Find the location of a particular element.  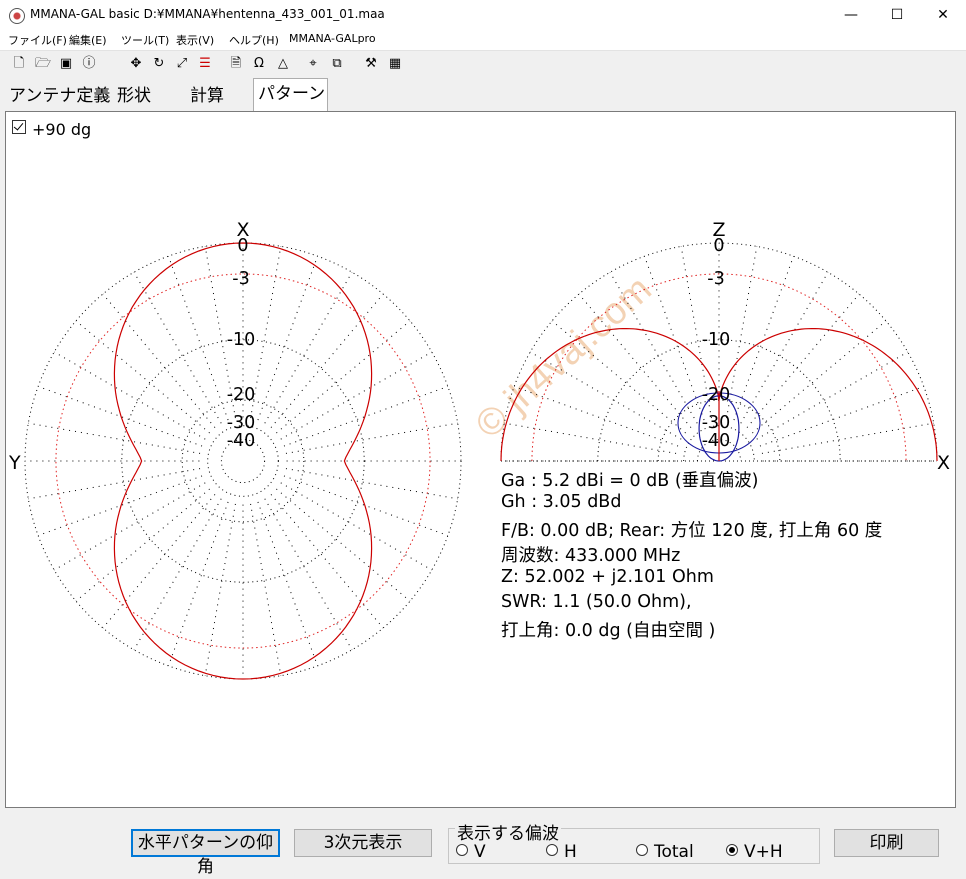

info-gain-h: Gh : 3.05 dBd is located at coordinates (561, 502).